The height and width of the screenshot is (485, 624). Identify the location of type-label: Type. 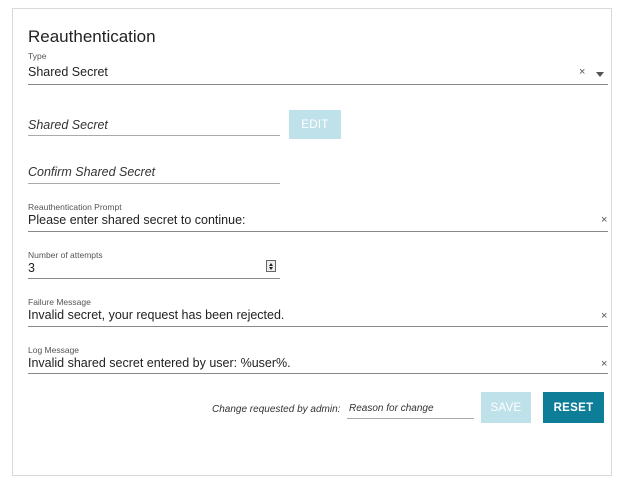
(37, 56).